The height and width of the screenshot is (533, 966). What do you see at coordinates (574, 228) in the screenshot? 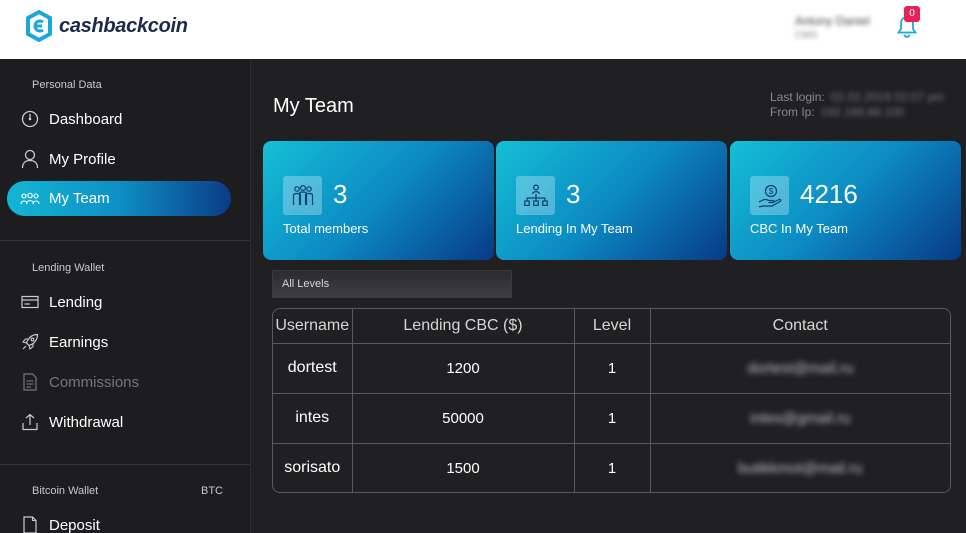
I see `stat-label: Lending In My Team` at bounding box center [574, 228].